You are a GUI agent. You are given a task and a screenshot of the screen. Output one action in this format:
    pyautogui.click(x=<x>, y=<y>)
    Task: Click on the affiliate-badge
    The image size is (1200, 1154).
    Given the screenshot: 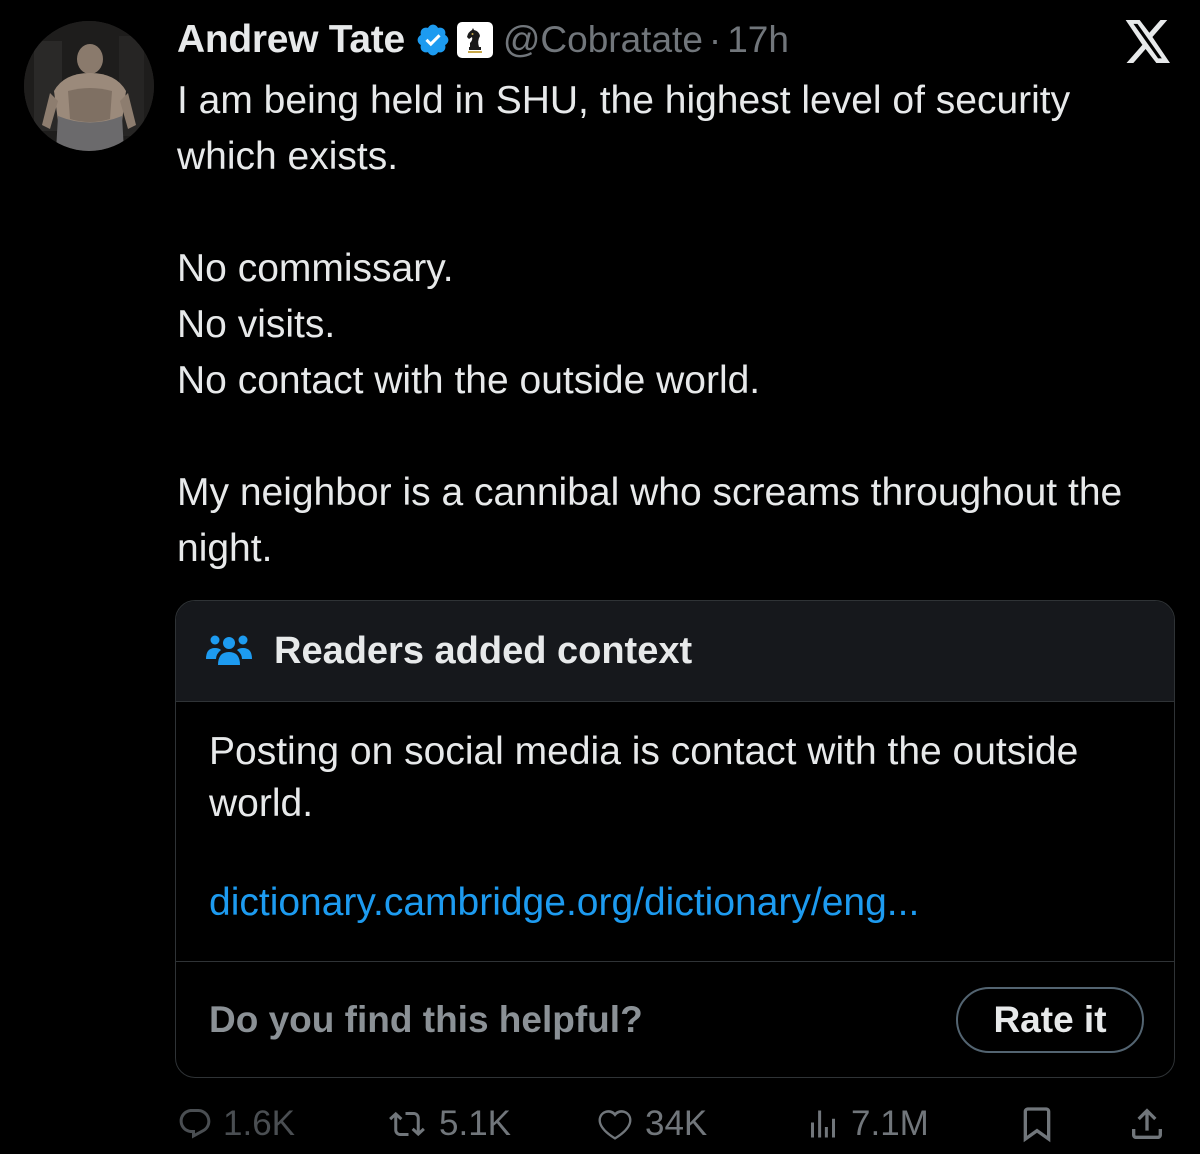 What is the action you would take?
    pyautogui.click(x=474, y=40)
    